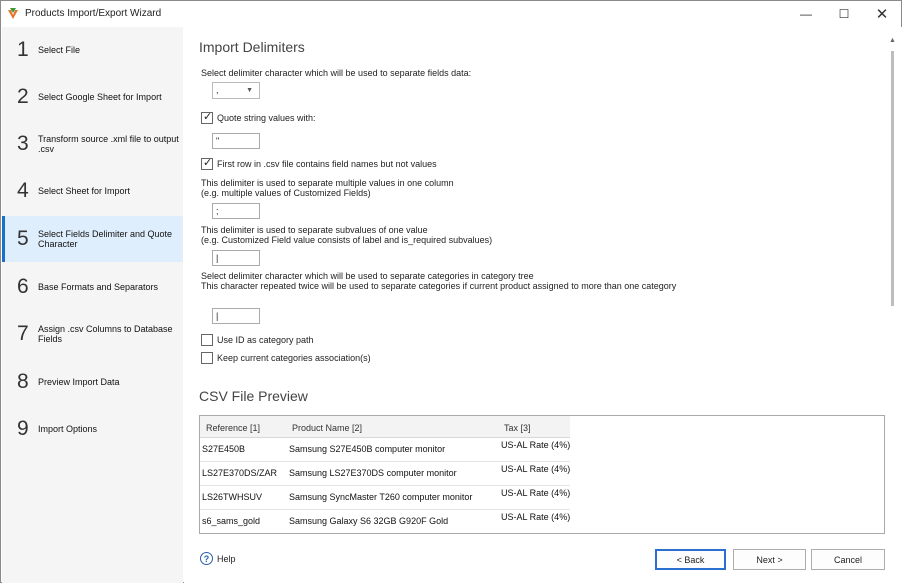  I want to click on step-number: 9, so click(23, 428).